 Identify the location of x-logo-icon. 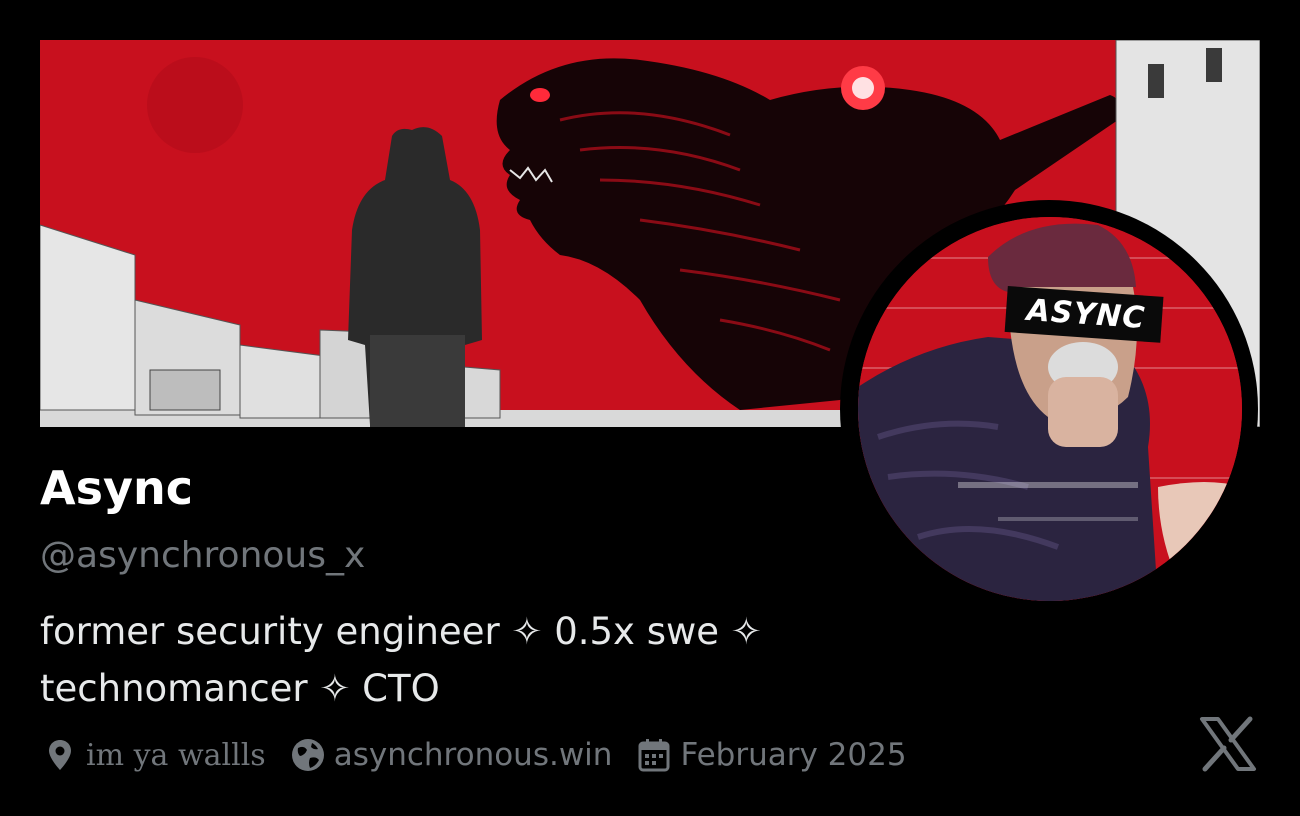
(1228, 744).